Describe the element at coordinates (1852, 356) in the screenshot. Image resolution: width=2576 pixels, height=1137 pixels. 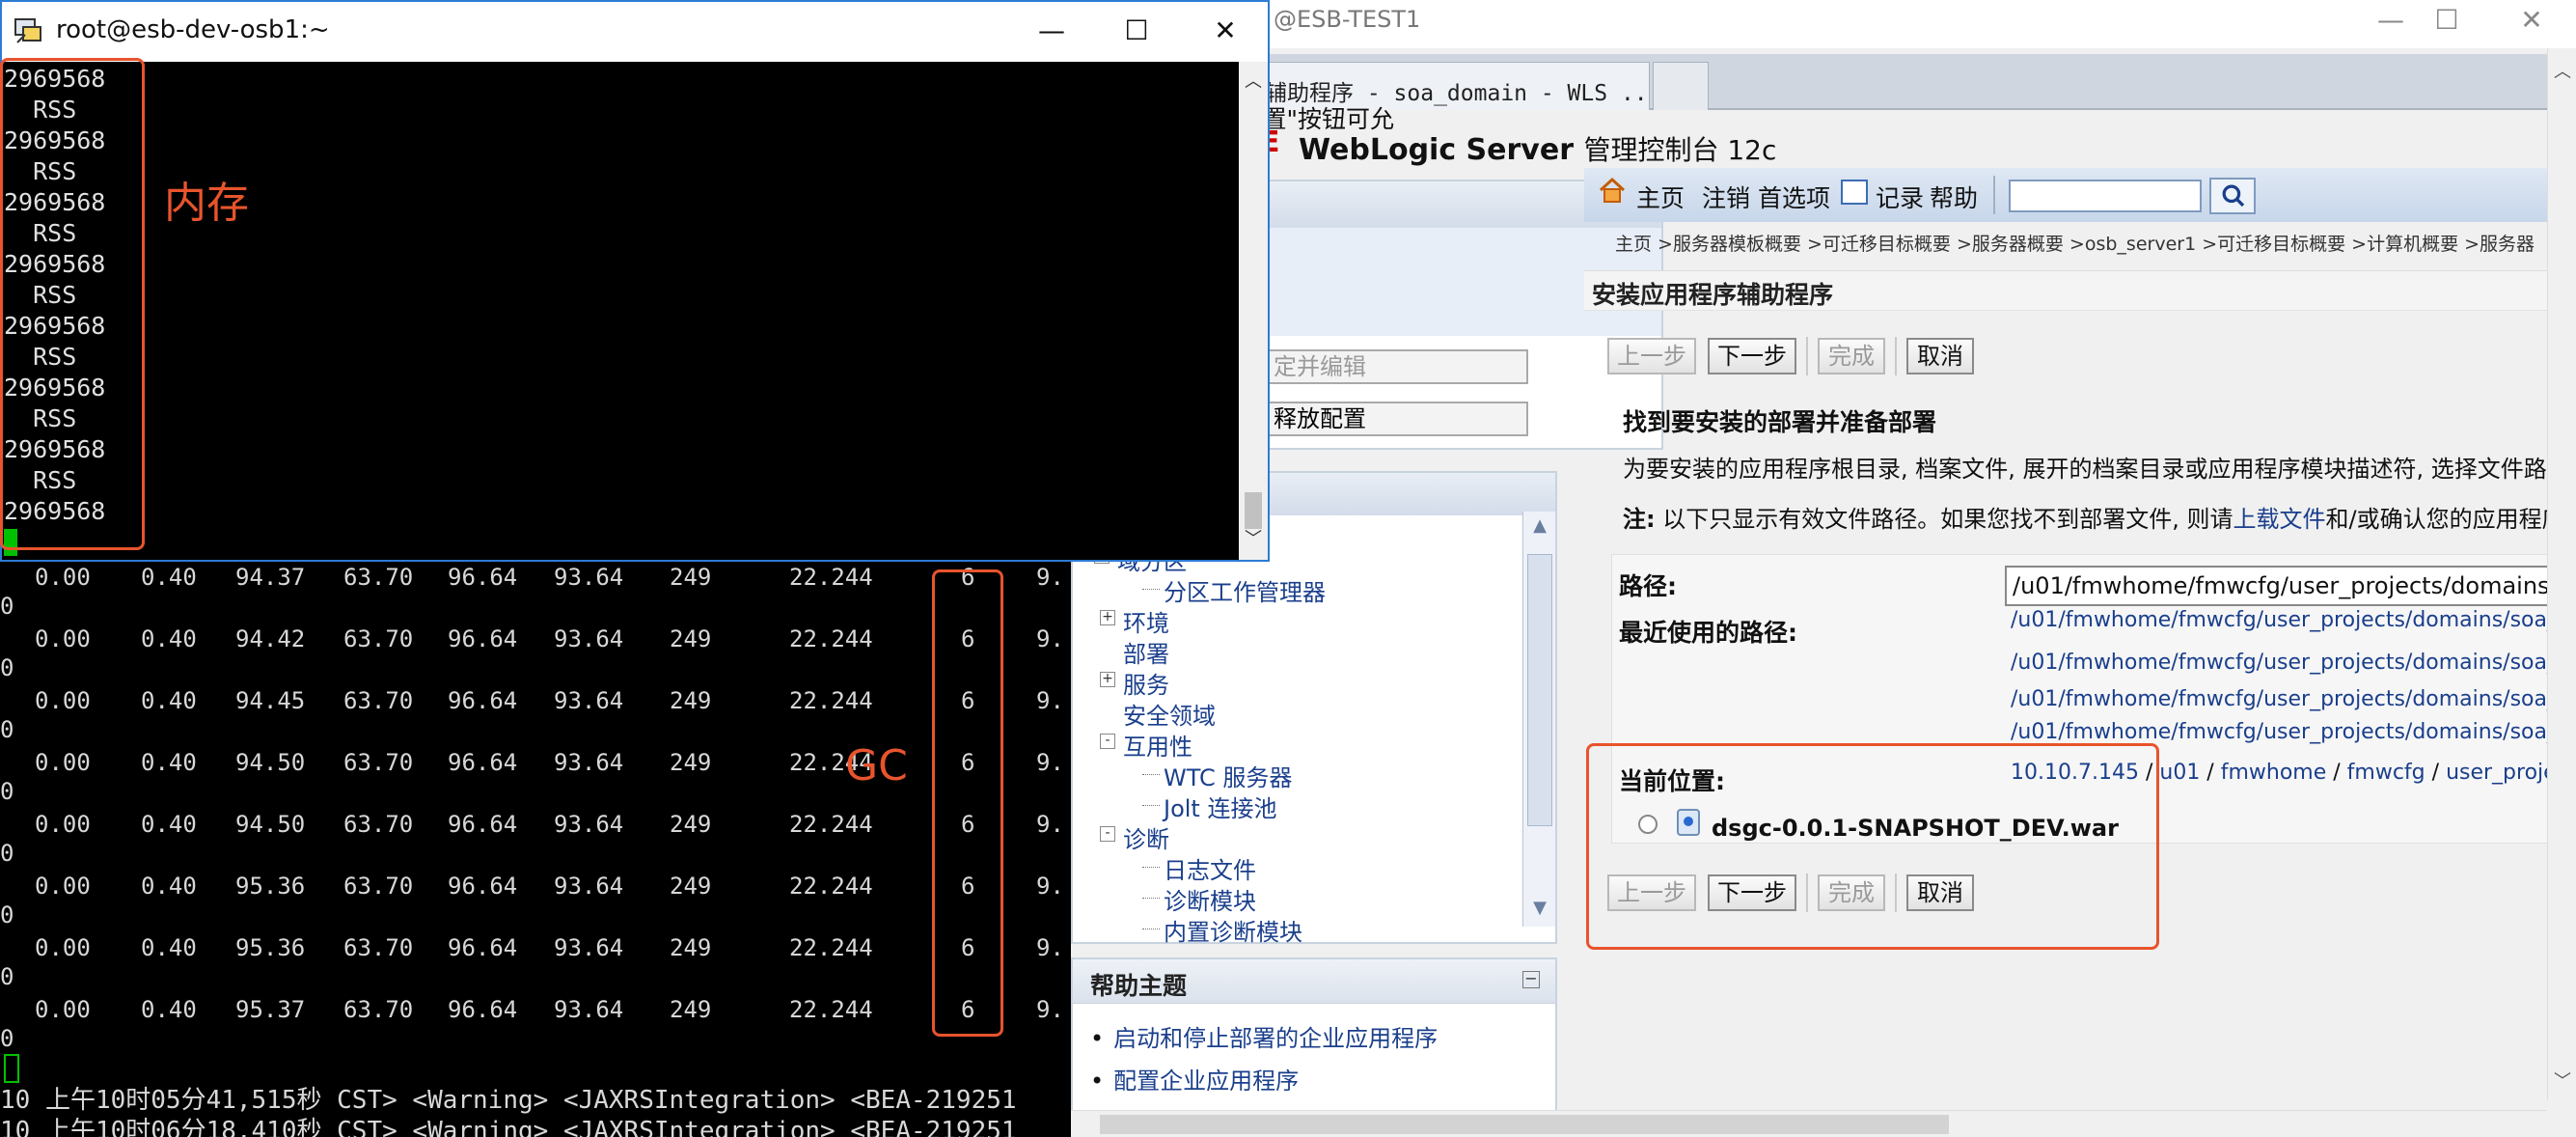
I see `finish-button: 完成` at that location.